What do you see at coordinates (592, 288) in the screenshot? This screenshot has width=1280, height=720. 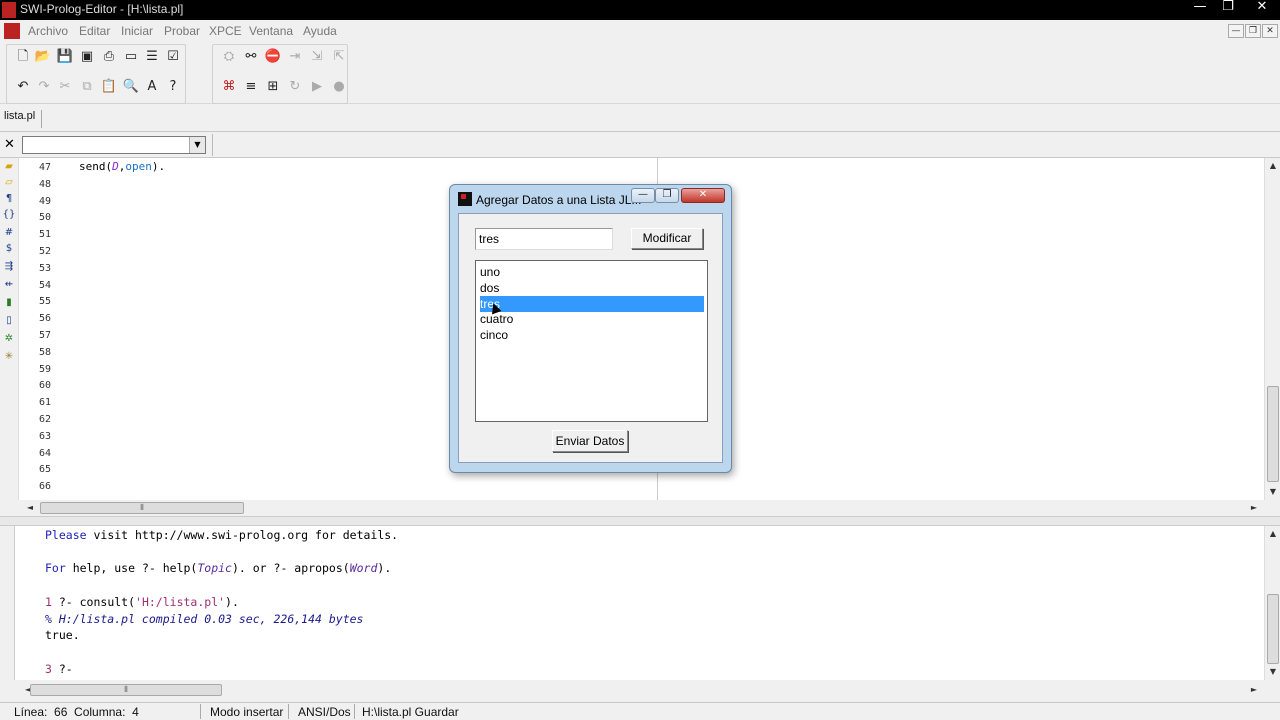 I see `list-item: dos` at bounding box center [592, 288].